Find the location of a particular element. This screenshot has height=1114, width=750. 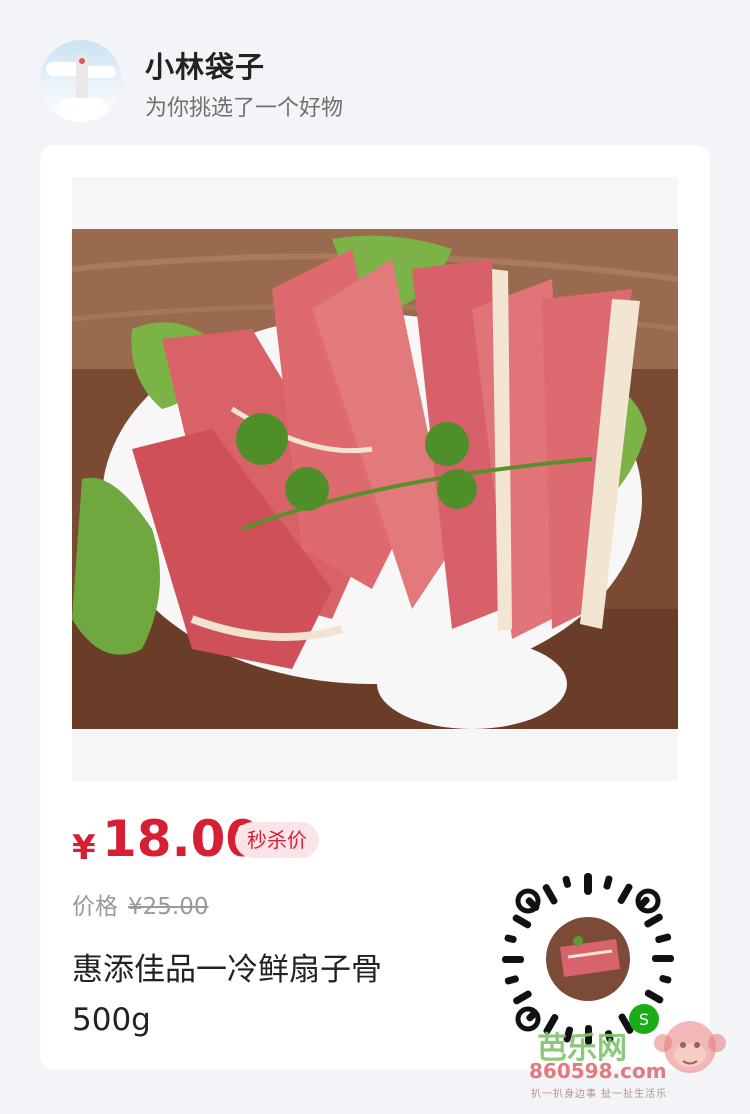

original-price-row: 价格 ¥25.00 is located at coordinates (140, 904).